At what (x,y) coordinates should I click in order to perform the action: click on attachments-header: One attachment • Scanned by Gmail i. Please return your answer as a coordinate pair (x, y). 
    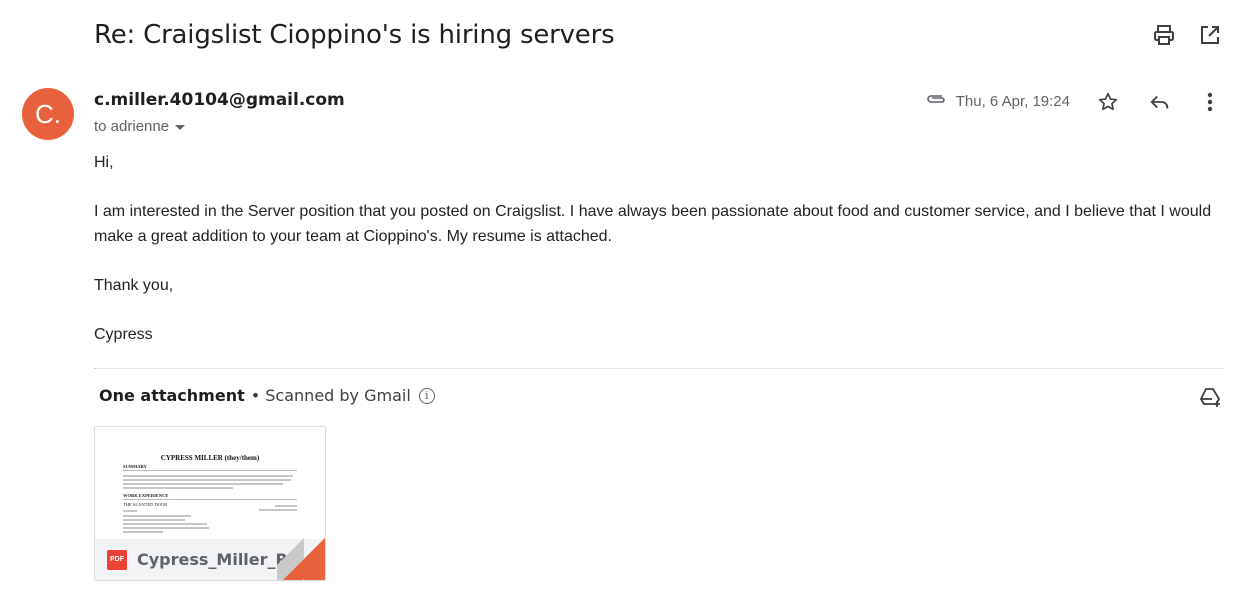
    Looking at the image, I should click on (267, 395).